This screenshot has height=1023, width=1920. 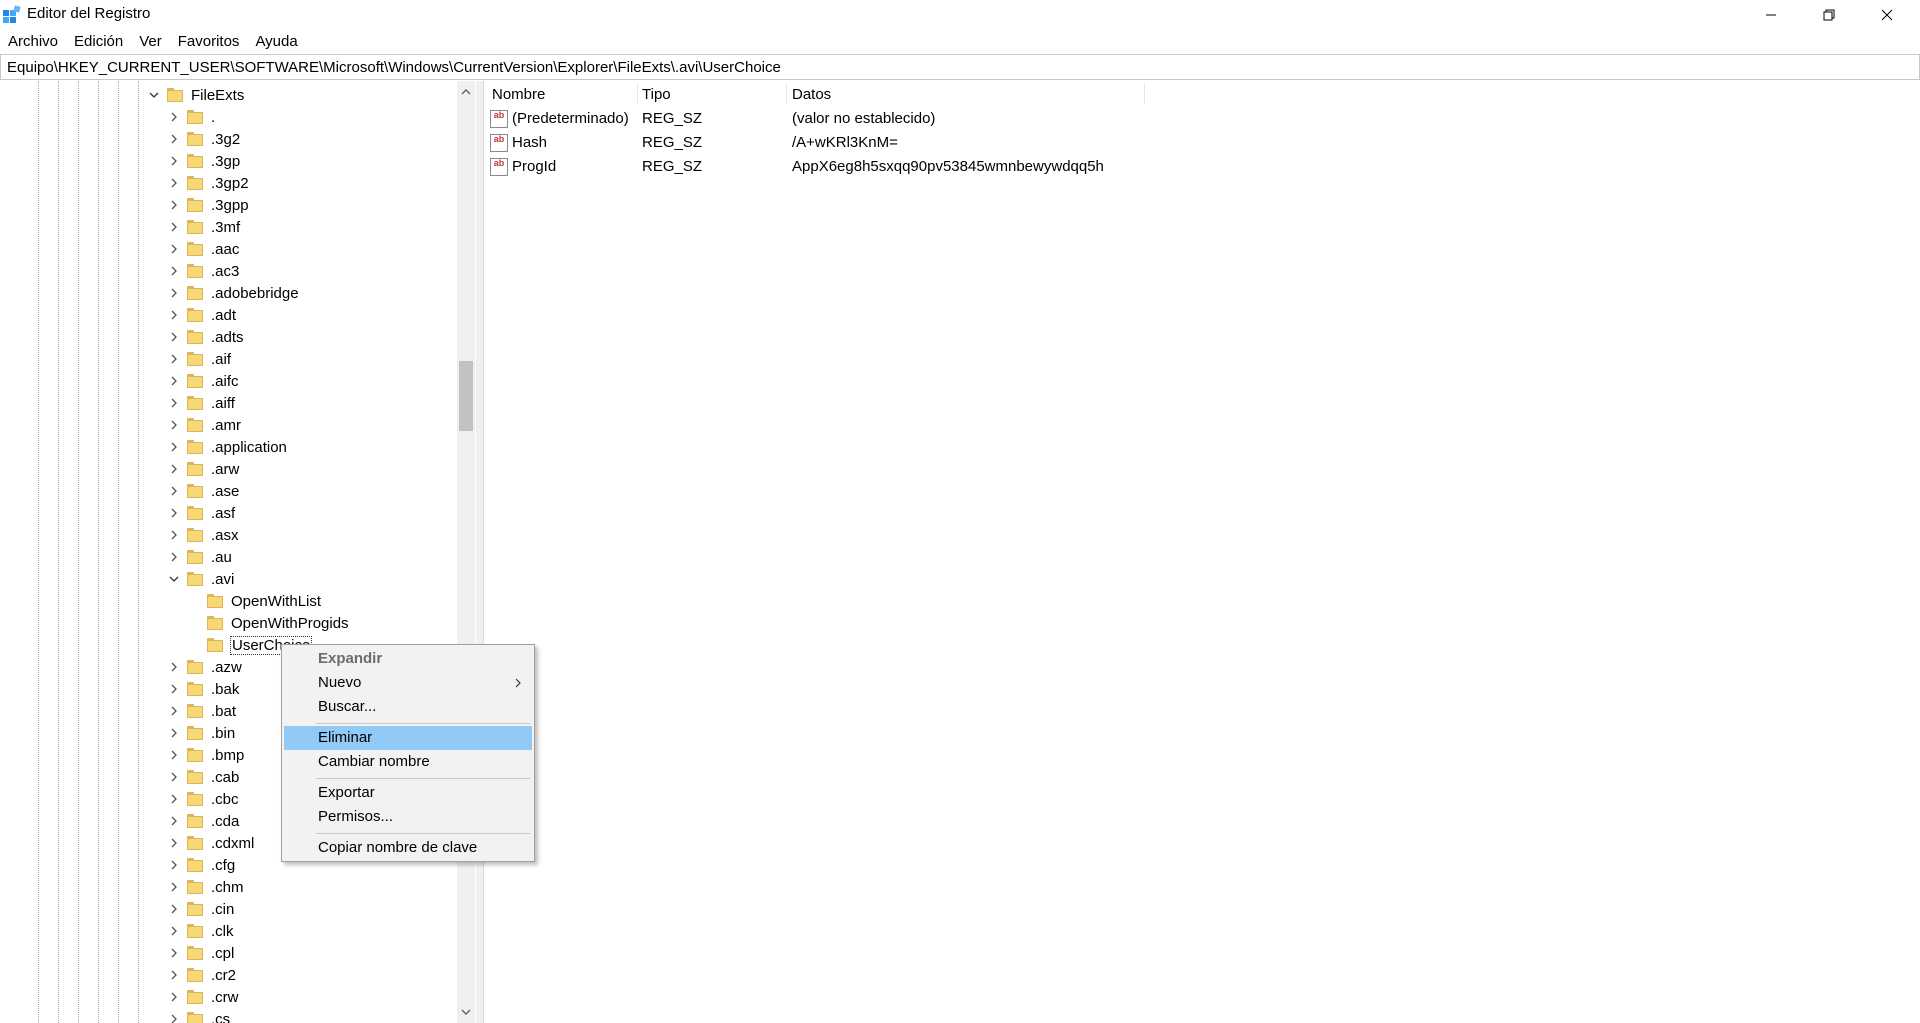 What do you see at coordinates (1887, 15) in the screenshot?
I see `close-button` at bounding box center [1887, 15].